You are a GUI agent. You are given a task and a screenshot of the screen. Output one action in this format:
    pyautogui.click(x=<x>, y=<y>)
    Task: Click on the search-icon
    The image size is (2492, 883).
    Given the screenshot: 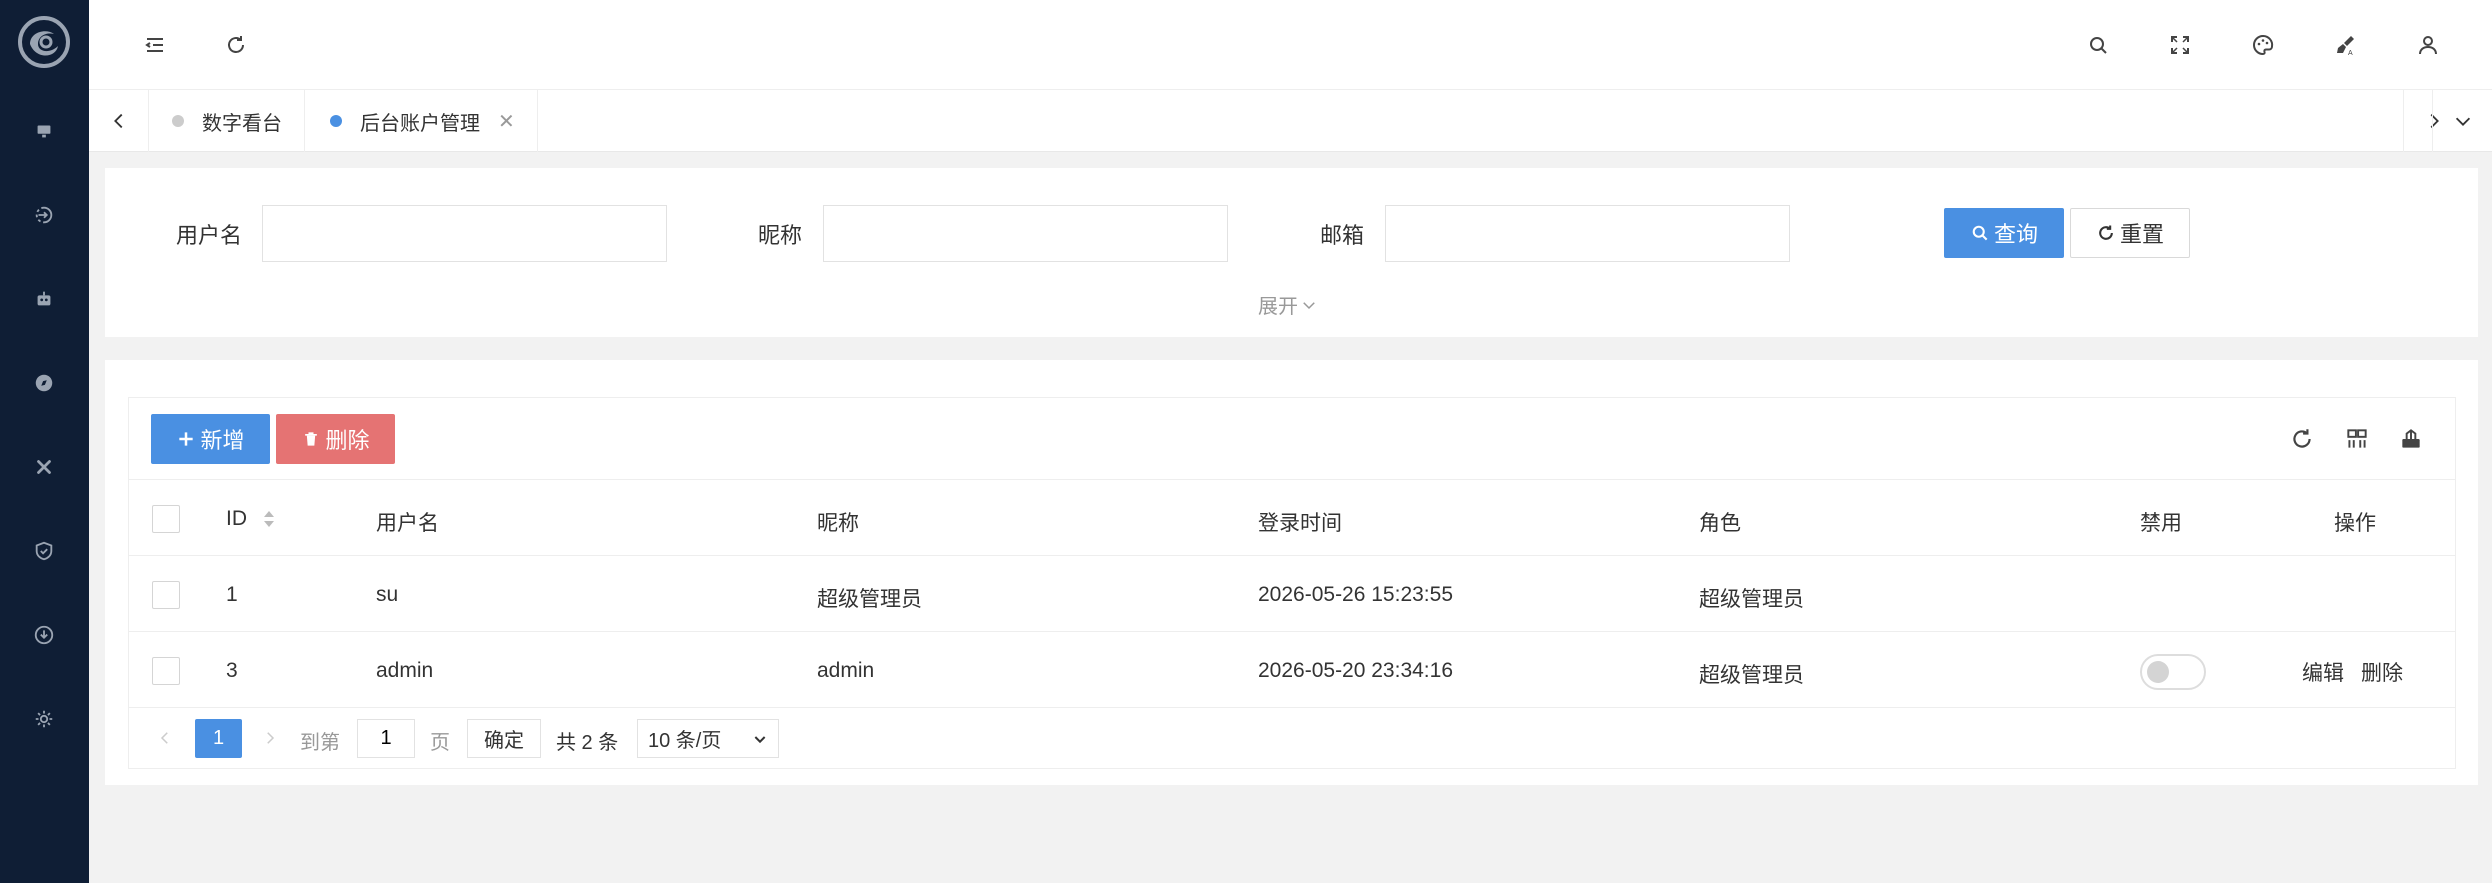 What is the action you would take?
    pyautogui.click(x=2098, y=45)
    